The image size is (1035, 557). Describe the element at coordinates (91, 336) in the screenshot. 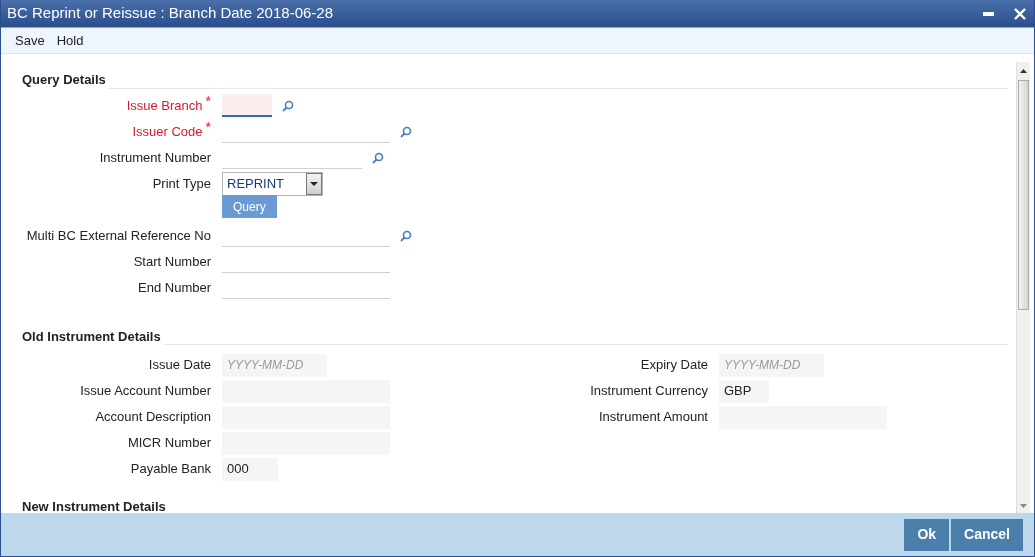

I see `section-heading: Old Instrument Details` at that location.